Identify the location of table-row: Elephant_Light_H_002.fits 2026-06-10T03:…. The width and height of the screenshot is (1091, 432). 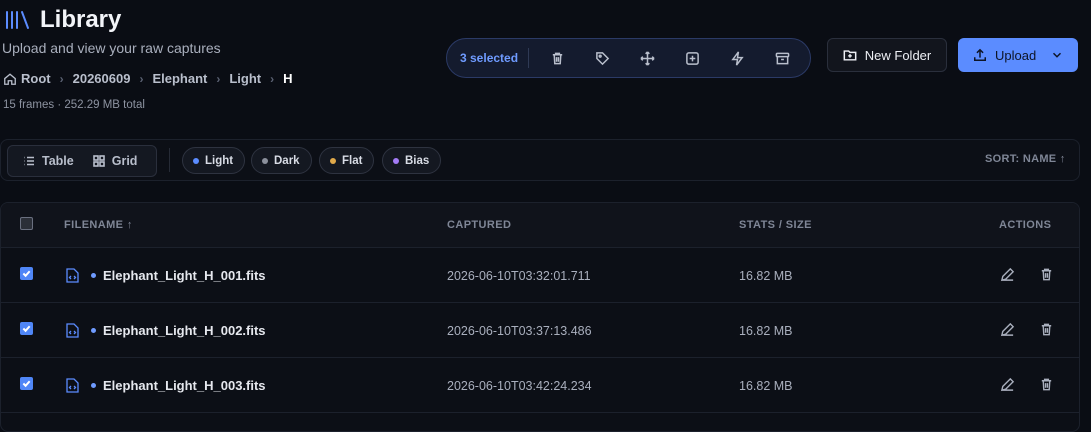
(540, 330).